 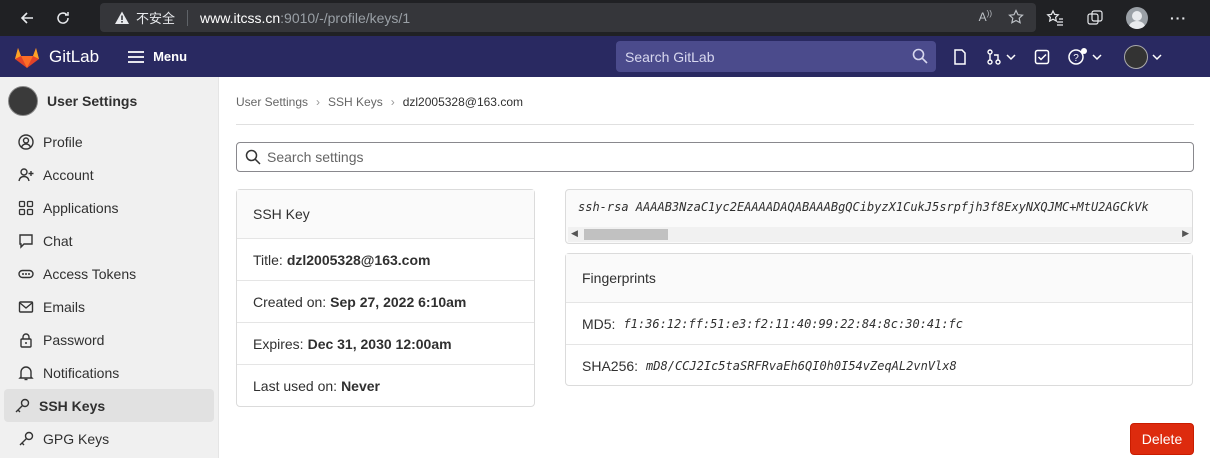 I want to click on sidebar-item-notifications: Notifications, so click(x=109, y=372).